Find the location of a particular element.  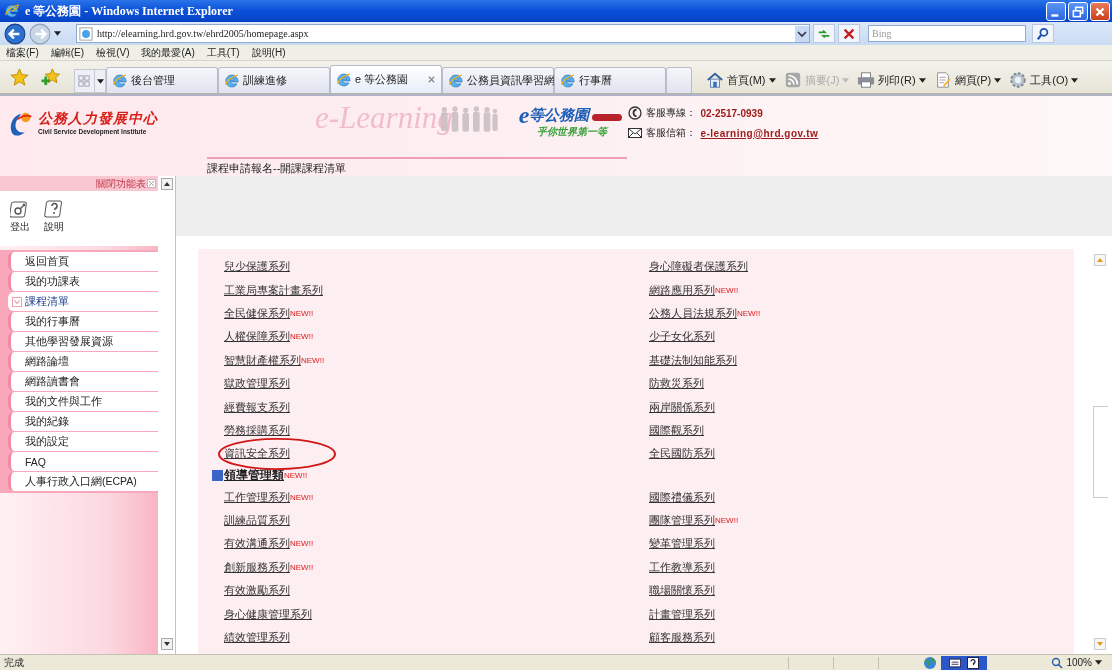

printer-icon is located at coordinates (866, 80).